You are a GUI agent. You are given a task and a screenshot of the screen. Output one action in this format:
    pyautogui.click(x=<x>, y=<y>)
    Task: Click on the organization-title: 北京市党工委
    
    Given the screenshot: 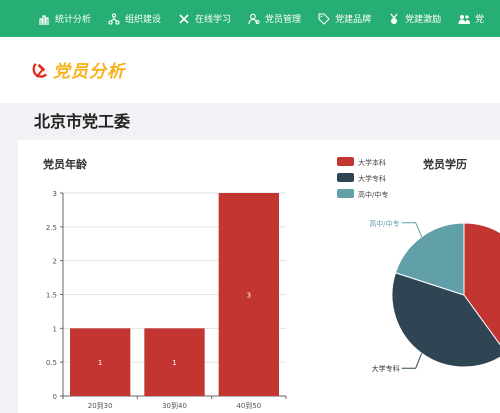 What is the action you would take?
    pyautogui.click(x=82, y=121)
    